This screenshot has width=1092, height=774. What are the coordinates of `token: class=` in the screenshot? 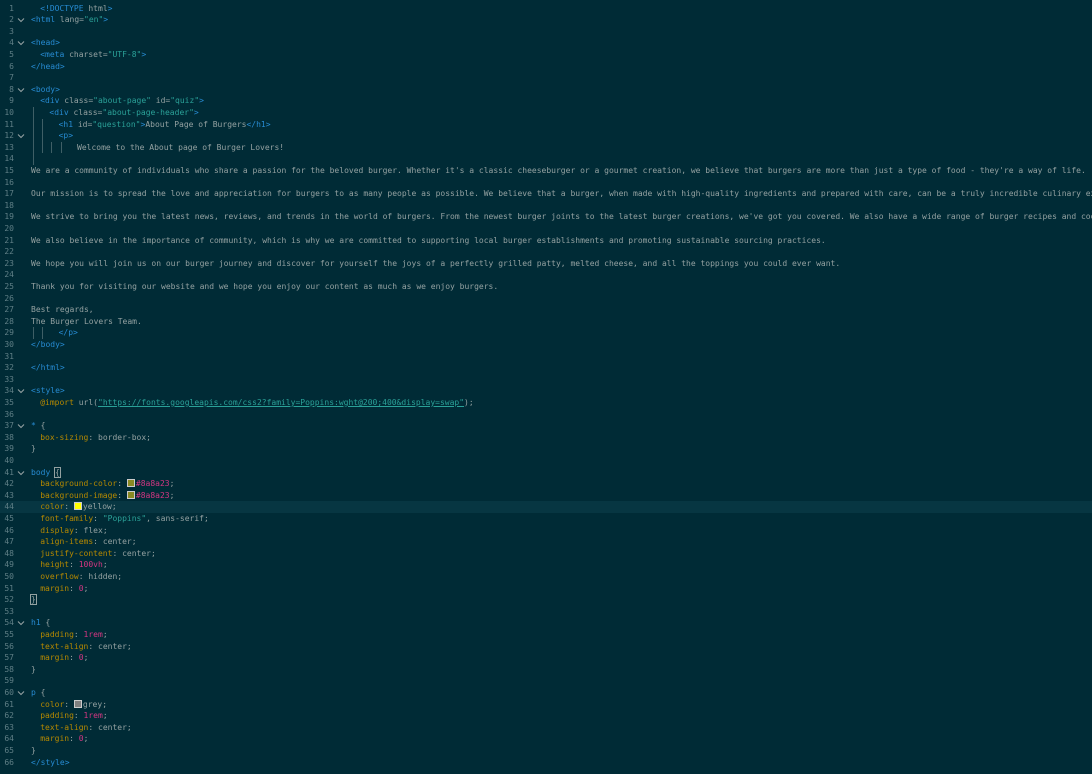 It's located at (85, 112).